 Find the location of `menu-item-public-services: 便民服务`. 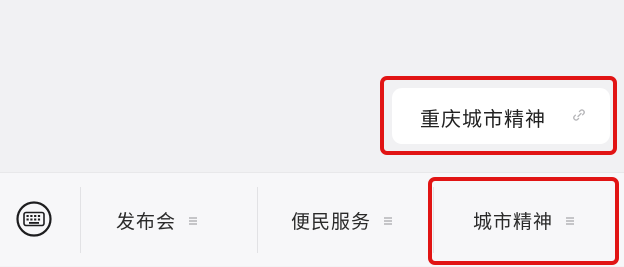

menu-item-public-services: 便民服务 is located at coordinates (342, 220).